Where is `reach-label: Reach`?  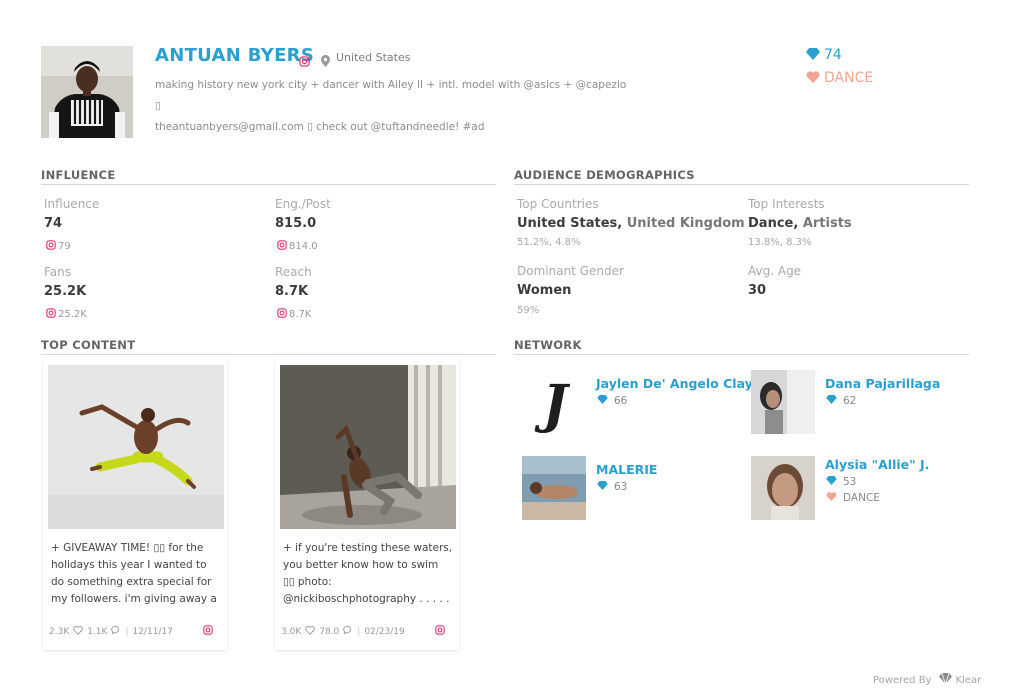 reach-label: Reach is located at coordinates (293, 272).